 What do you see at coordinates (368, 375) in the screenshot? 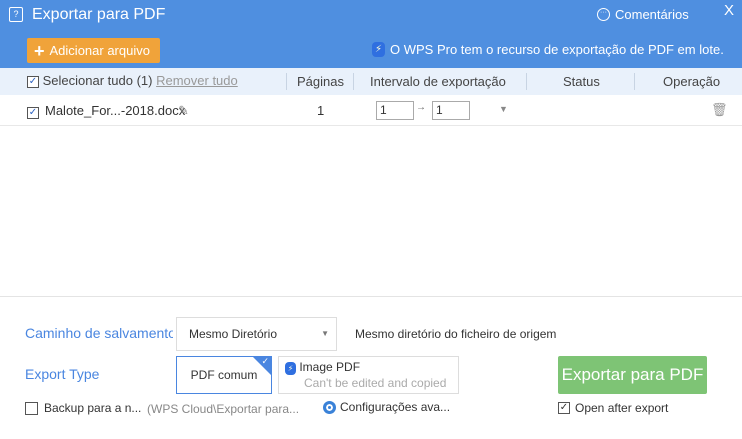
I see `type-image-pdf: ⚡ Image PDF Can't be edited and copied` at bounding box center [368, 375].